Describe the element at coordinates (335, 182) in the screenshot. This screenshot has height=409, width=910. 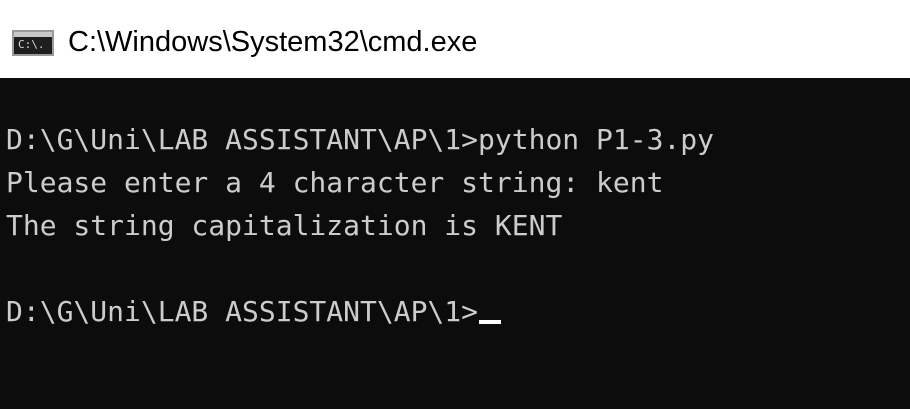
I see `console-line-prompt-input: Please enter a 4 character string: kent` at that location.